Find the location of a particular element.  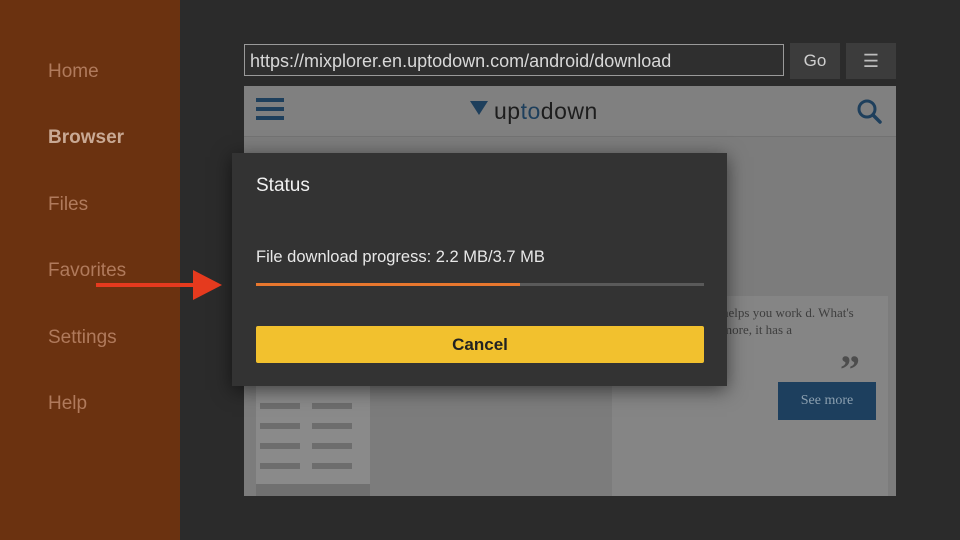

annotation-arrow-icon is located at coordinates (207, 285).